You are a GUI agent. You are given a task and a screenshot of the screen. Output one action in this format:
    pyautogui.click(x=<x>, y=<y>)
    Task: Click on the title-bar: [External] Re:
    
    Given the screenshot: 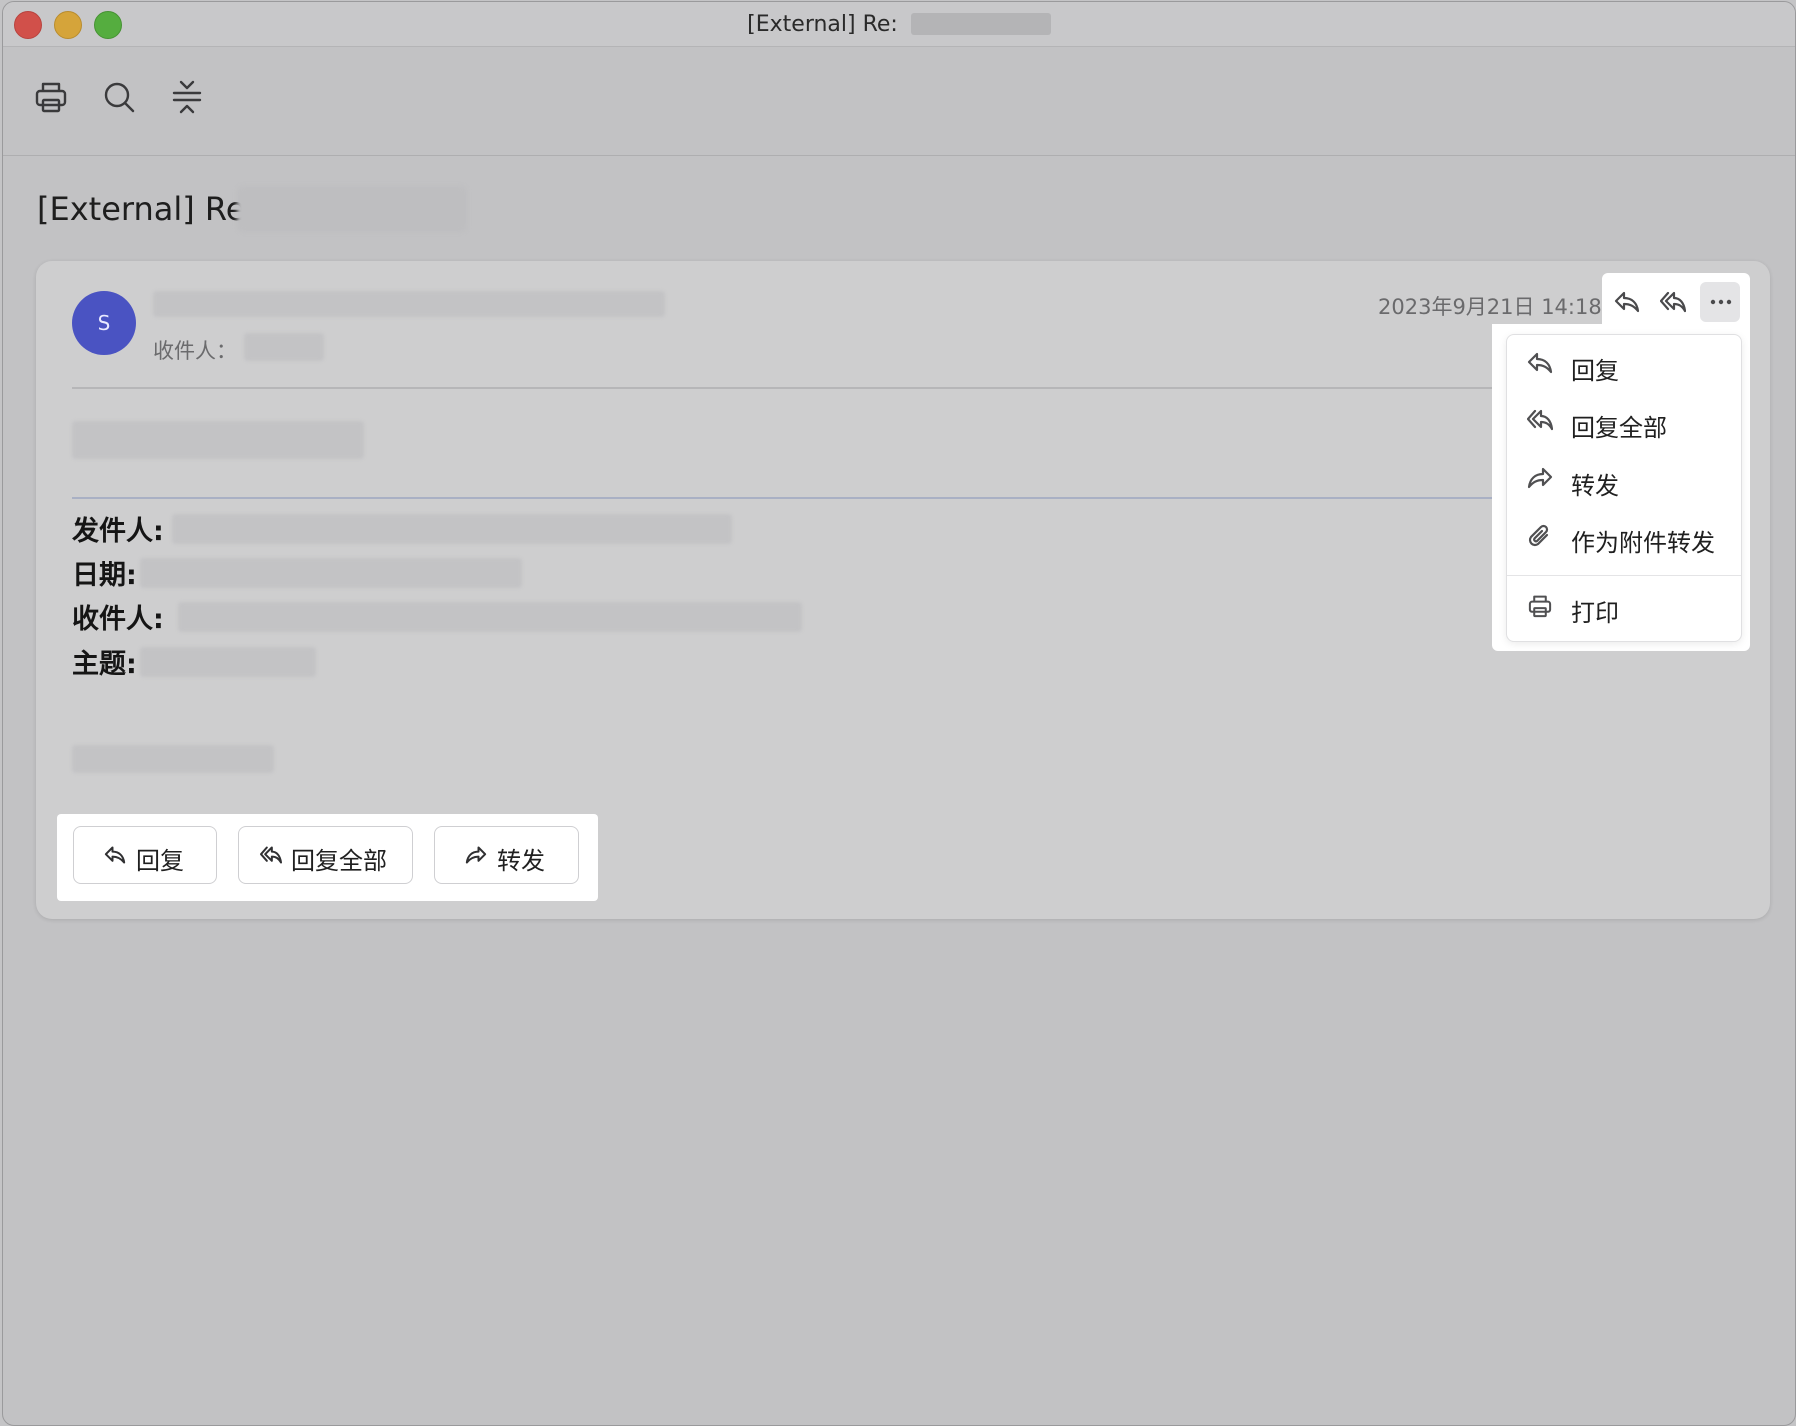 What is the action you would take?
    pyautogui.click(x=899, y=24)
    